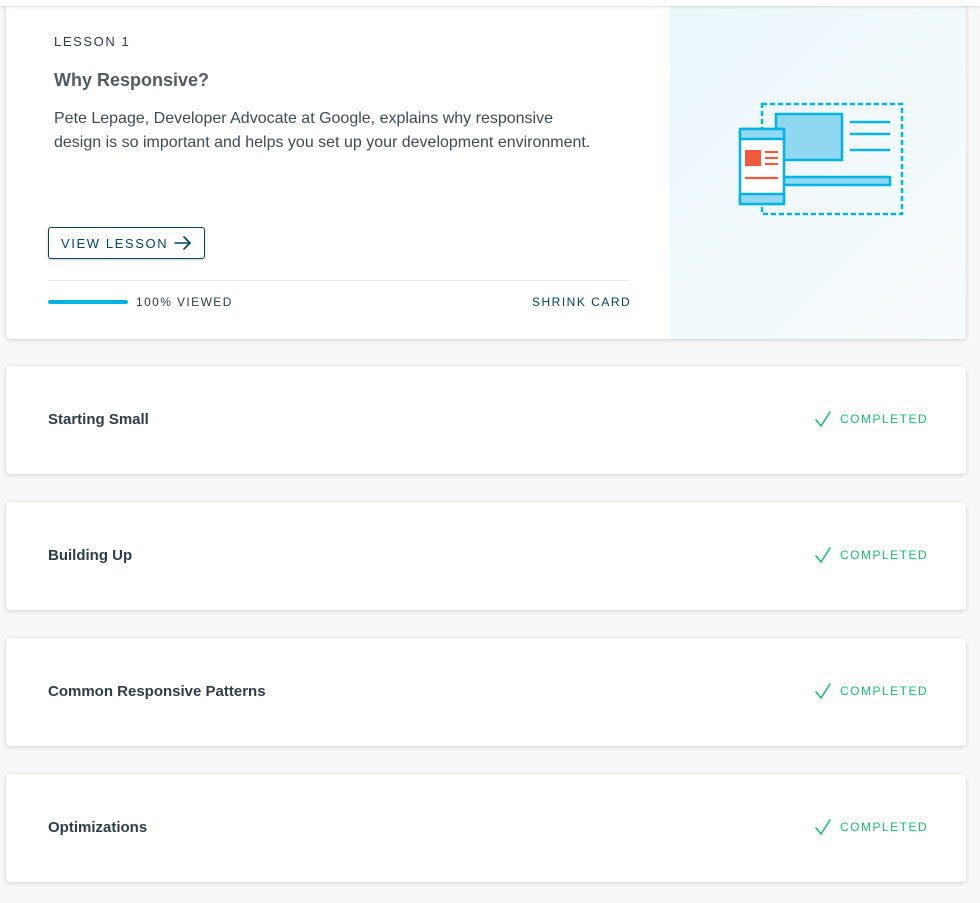 The height and width of the screenshot is (903, 980). Describe the element at coordinates (157, 691) in the screenshot. I see `lesson-row-title: Common Responsive Patterns` at that location.